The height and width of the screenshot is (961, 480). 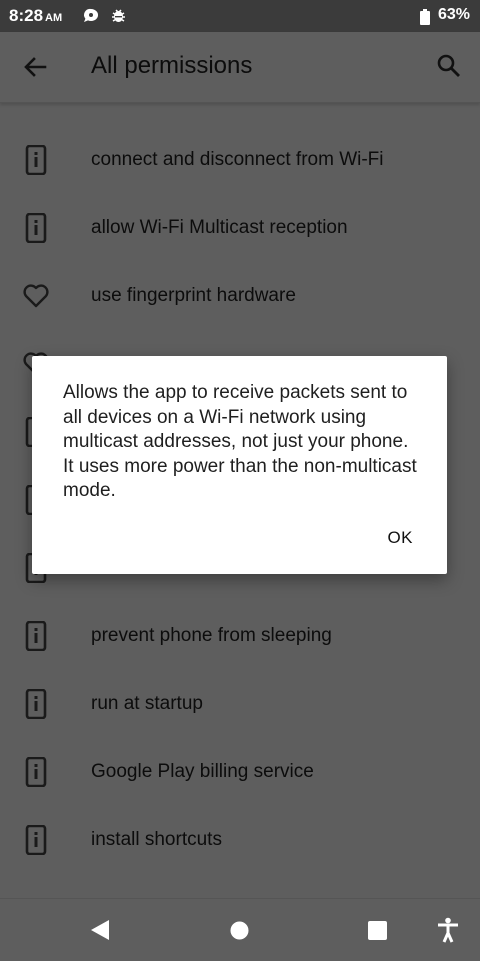 What do you see at coordinates (240, 16) in the screenshot?
I see `status-bar: 8:28 AM 63%` at bounding box center [240, 16].